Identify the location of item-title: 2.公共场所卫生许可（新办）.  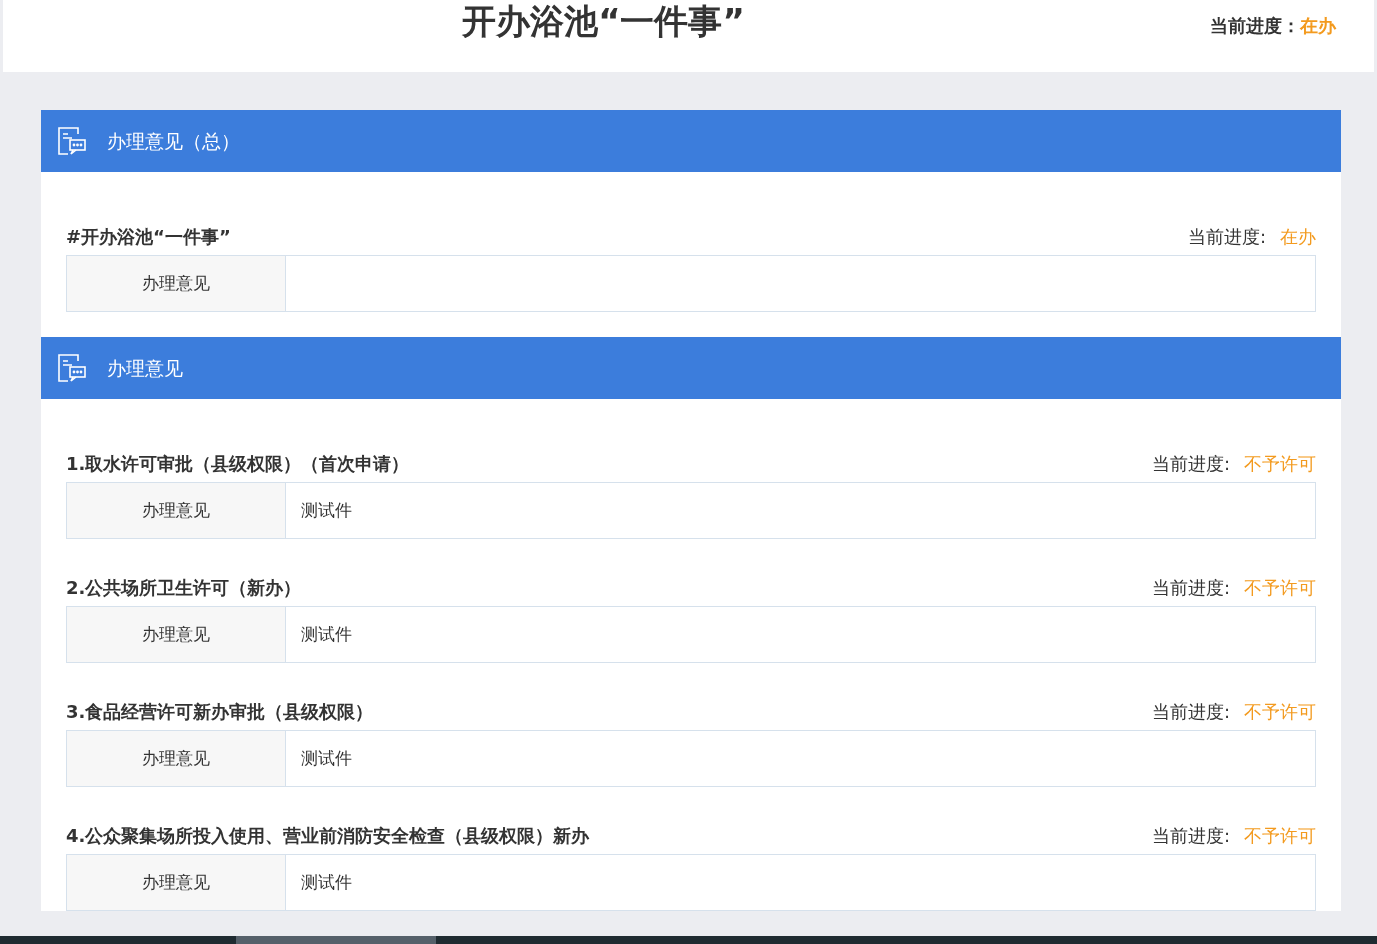
(184, 587).